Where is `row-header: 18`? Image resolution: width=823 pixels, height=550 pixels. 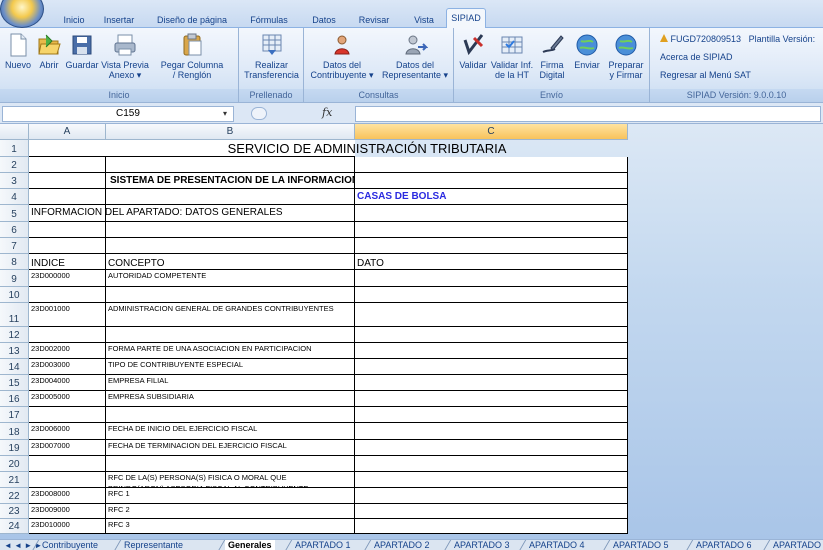
row-header: 18 is located at coordinates (14, 431).